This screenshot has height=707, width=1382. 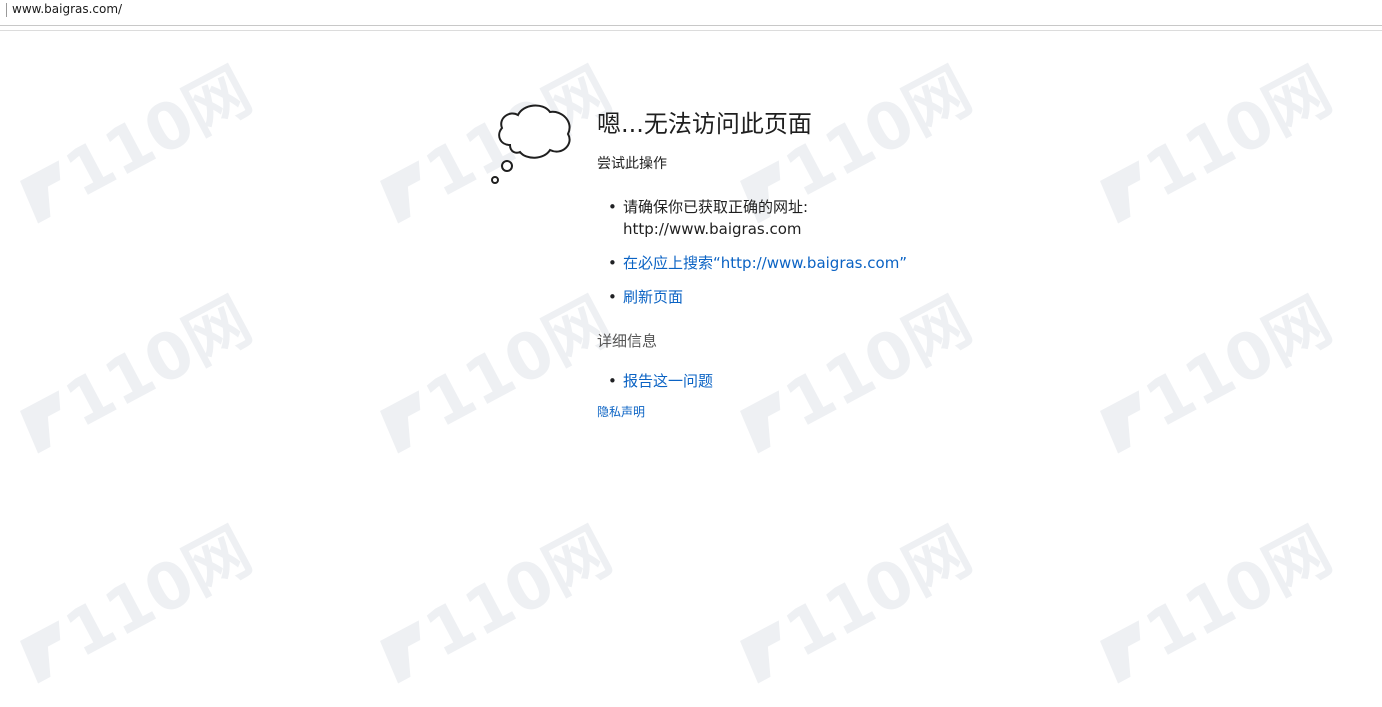 What do you see at coordinates (807, 412) in the screenshot?
I see `privacy-statement-link: 隐私声明` at bounding box center [807, 412].